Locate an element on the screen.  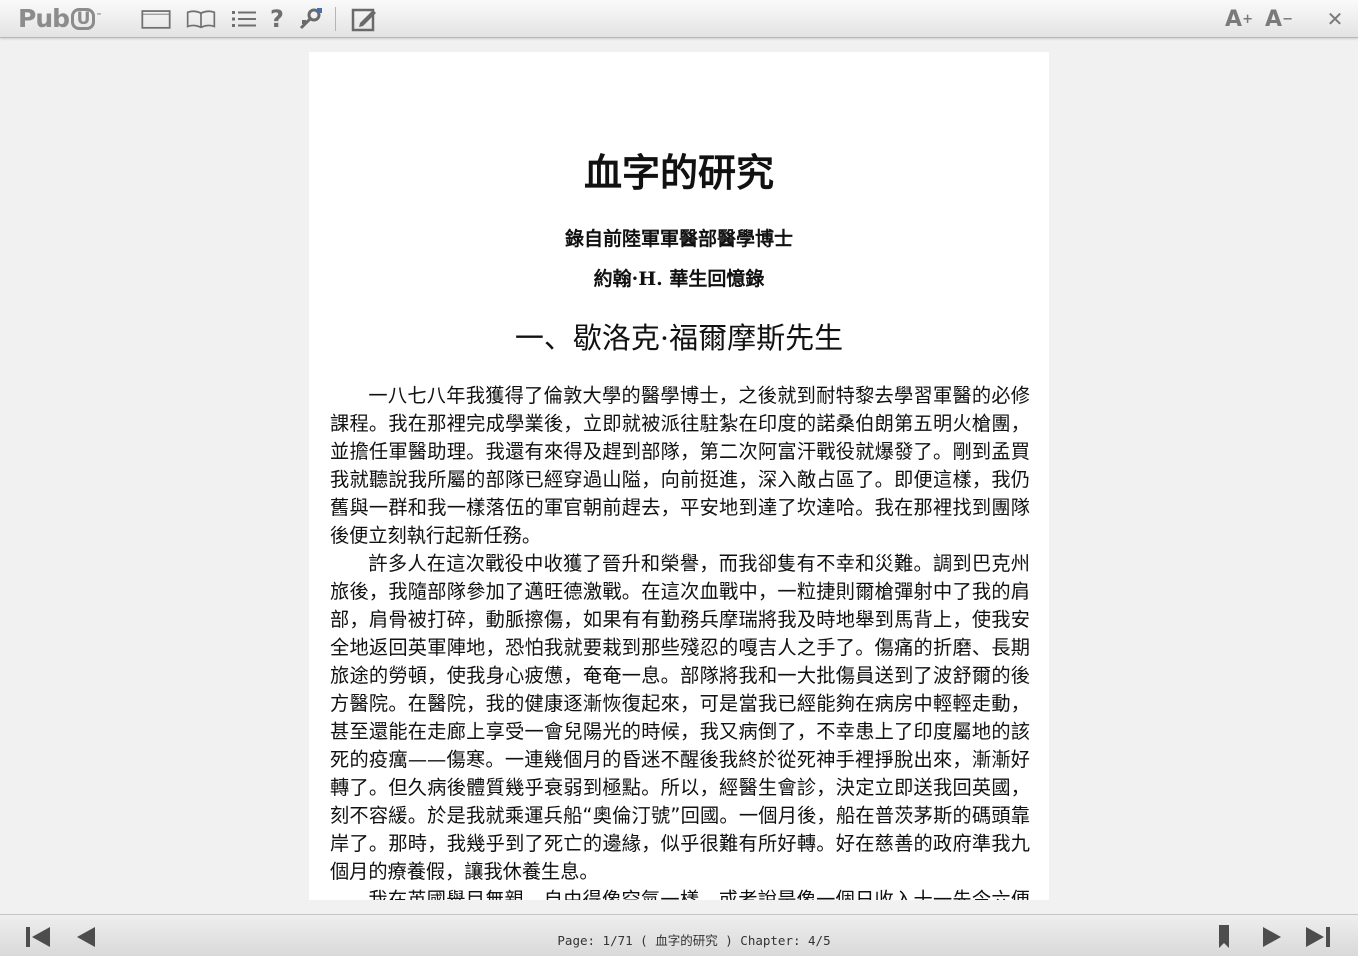
font-increase-button: A + is located at coordinates (1239, 19).